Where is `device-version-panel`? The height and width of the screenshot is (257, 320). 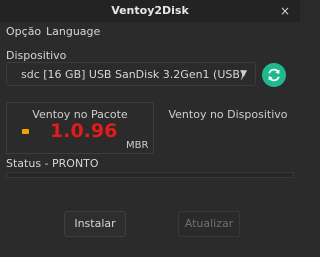
device-version-panel is located at coordinates (227, 128).